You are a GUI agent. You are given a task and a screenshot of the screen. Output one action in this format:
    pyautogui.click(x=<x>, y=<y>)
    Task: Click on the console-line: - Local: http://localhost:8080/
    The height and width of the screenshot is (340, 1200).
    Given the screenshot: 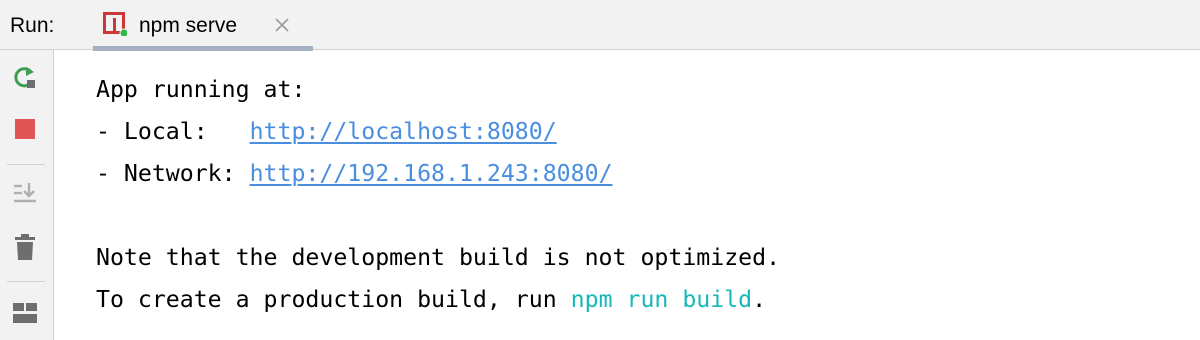 What is the action you would take?
    pyautogui.click(x=326, y=131)
    